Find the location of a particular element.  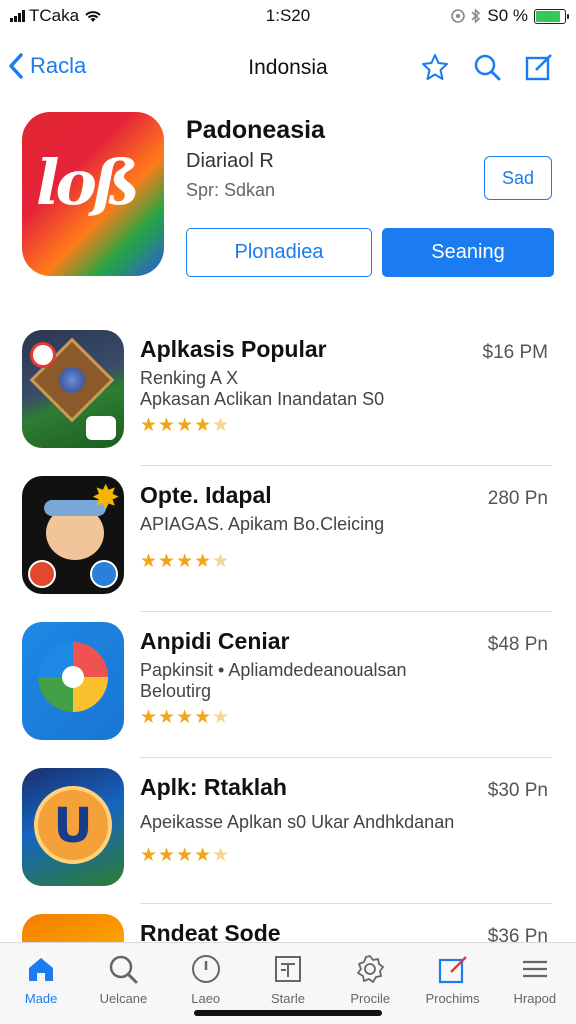

news-icon is located at coordinates (287, 969).